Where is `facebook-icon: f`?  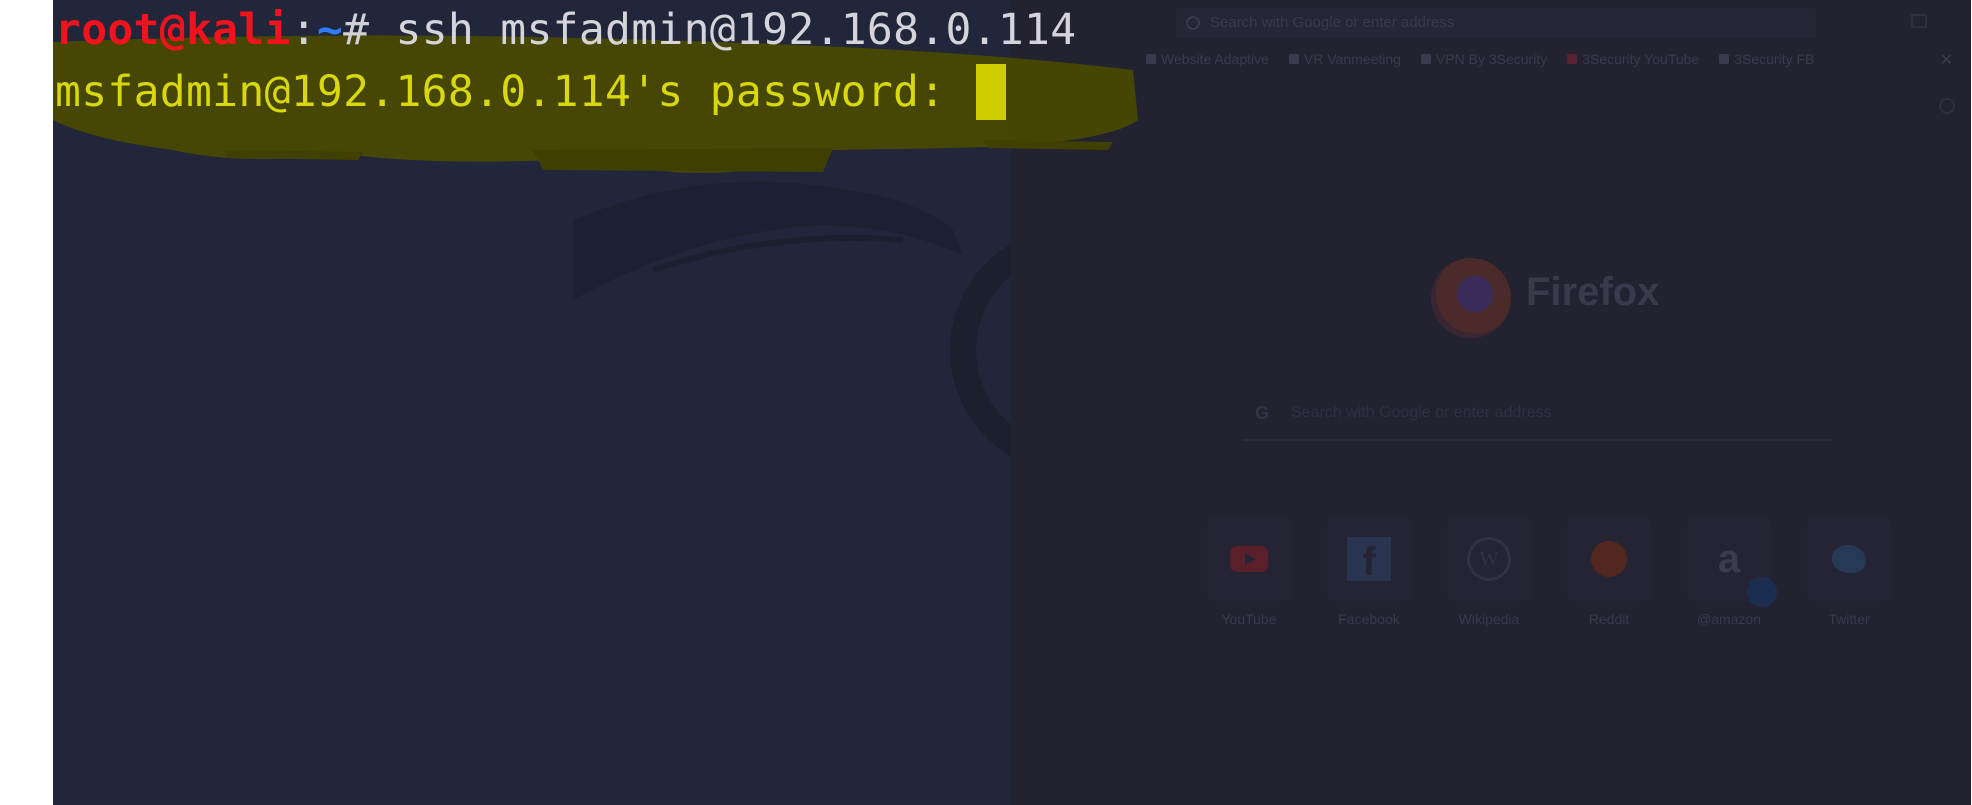
facebook-icon: f is located at coordinates (1369, 560).